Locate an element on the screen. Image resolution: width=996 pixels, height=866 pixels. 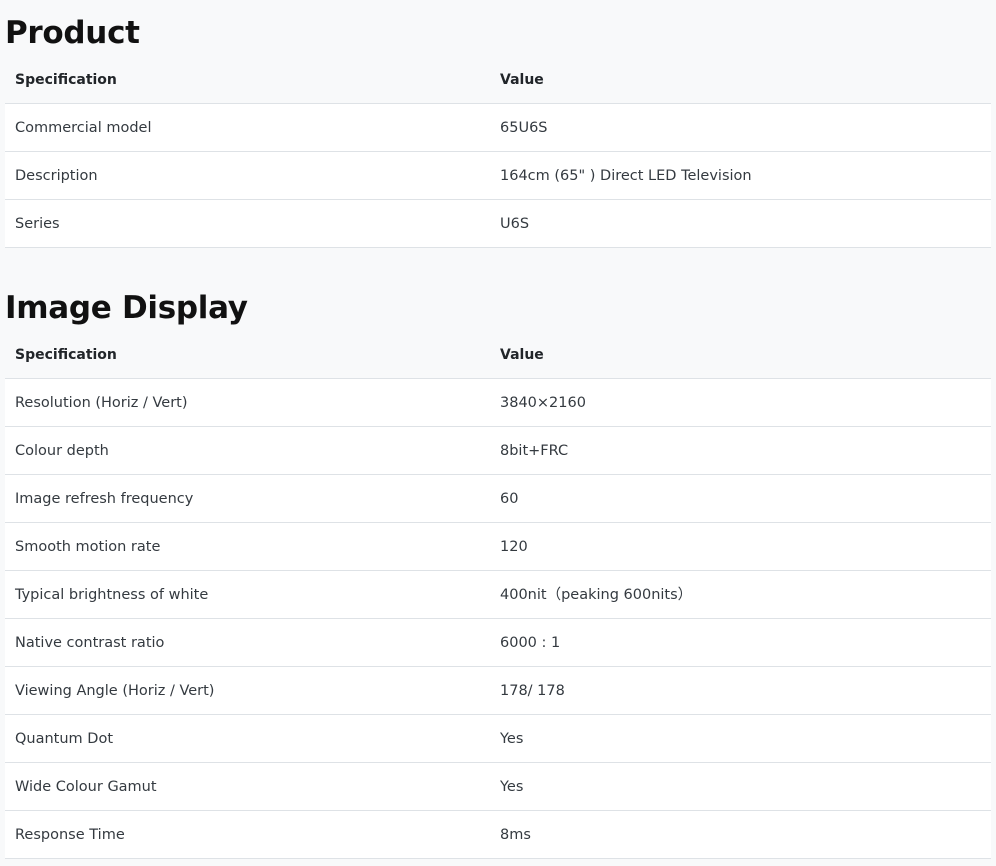
spec-value: 120 is located at coordinates (514, 546).